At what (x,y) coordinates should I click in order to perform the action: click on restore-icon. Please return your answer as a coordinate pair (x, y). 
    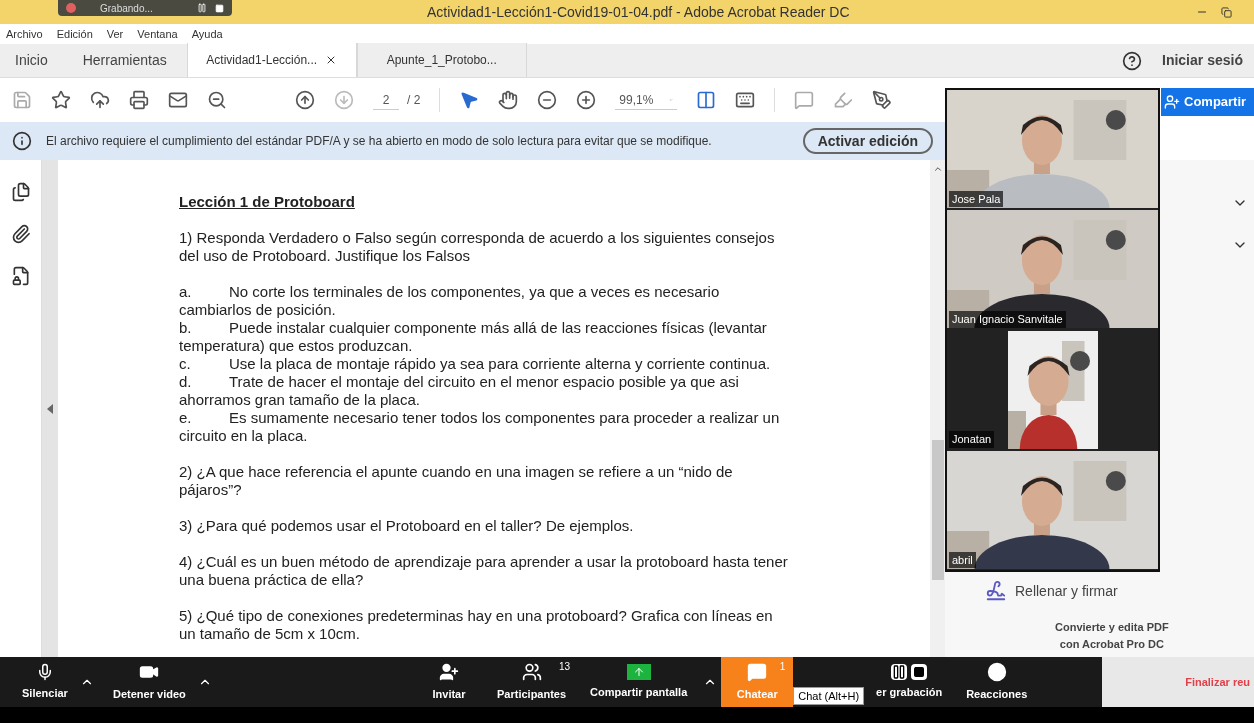
    Looking at the image, I should click on (1226, 12).